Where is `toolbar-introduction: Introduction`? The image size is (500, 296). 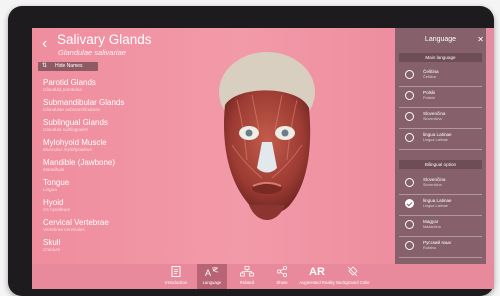 toolbar-introduction: Introduction is located at coordinates (176, 276).